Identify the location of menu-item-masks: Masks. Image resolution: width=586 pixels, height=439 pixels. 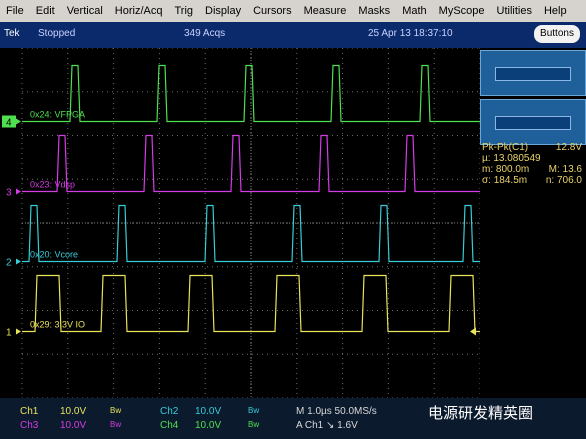
(374, 11).